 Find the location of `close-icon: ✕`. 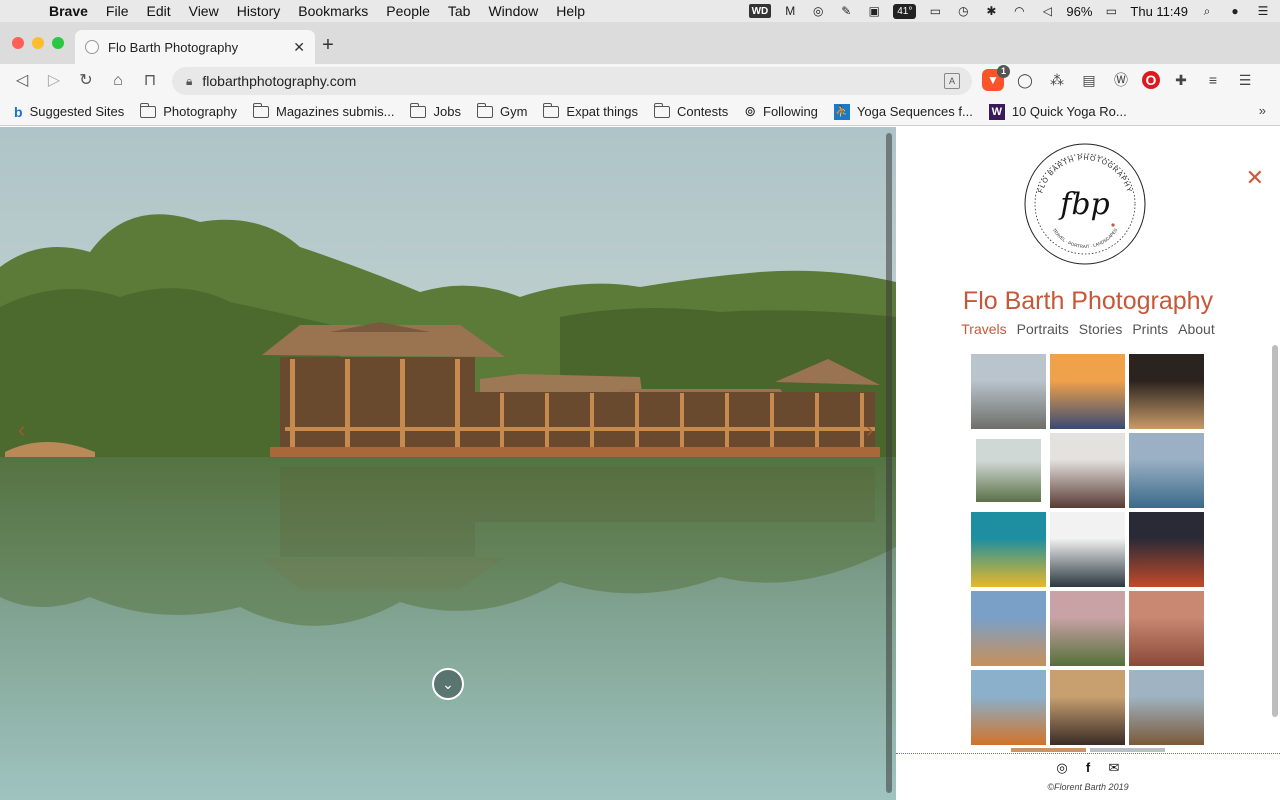

close-icon: ✕ is located at coordinates (1255, 178).